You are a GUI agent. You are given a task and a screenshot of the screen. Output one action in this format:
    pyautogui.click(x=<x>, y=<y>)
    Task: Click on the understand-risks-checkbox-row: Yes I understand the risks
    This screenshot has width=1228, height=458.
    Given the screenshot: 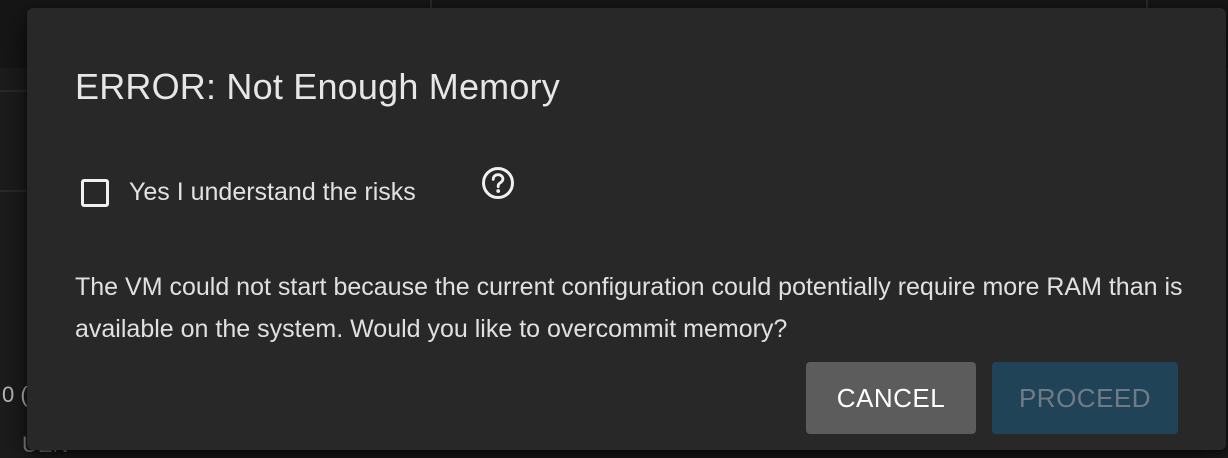 What is the action you would take?
    pyautogui.click(x=248, y=192)
    